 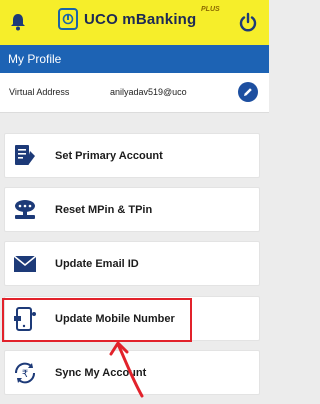 What do you see at coordinates (18, 22) in the screenshot?
I see `bell-icon` at bounding box center [18, 22].